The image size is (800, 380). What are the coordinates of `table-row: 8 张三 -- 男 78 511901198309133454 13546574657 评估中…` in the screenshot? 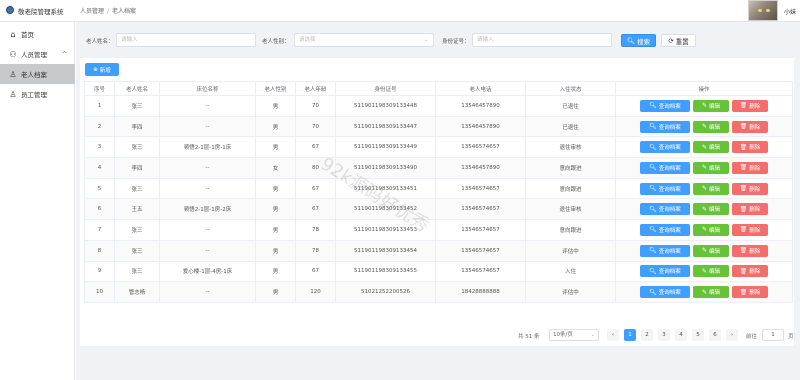 It's located at (438, 250).